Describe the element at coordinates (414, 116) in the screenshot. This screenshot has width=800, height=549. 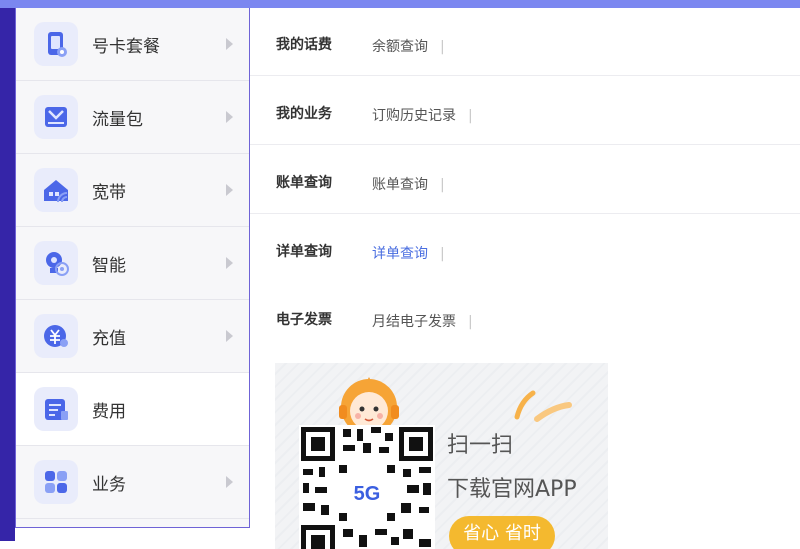
I see `link-text: 订购历史记录` at that location.